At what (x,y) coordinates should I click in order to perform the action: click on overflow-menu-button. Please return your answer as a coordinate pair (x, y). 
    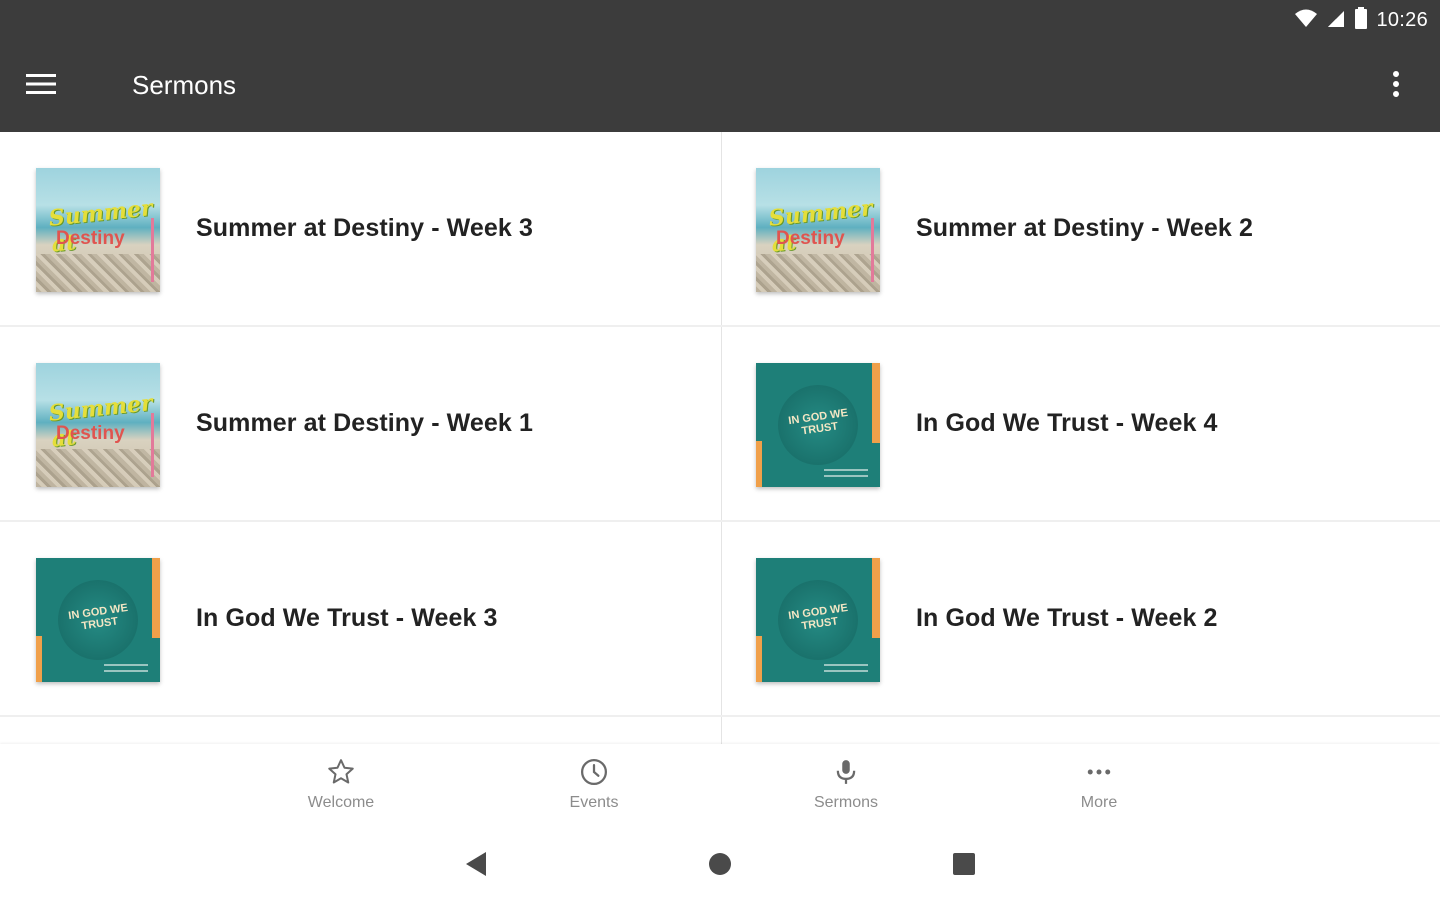
    Looking at the image, I should click on (1396, 86).